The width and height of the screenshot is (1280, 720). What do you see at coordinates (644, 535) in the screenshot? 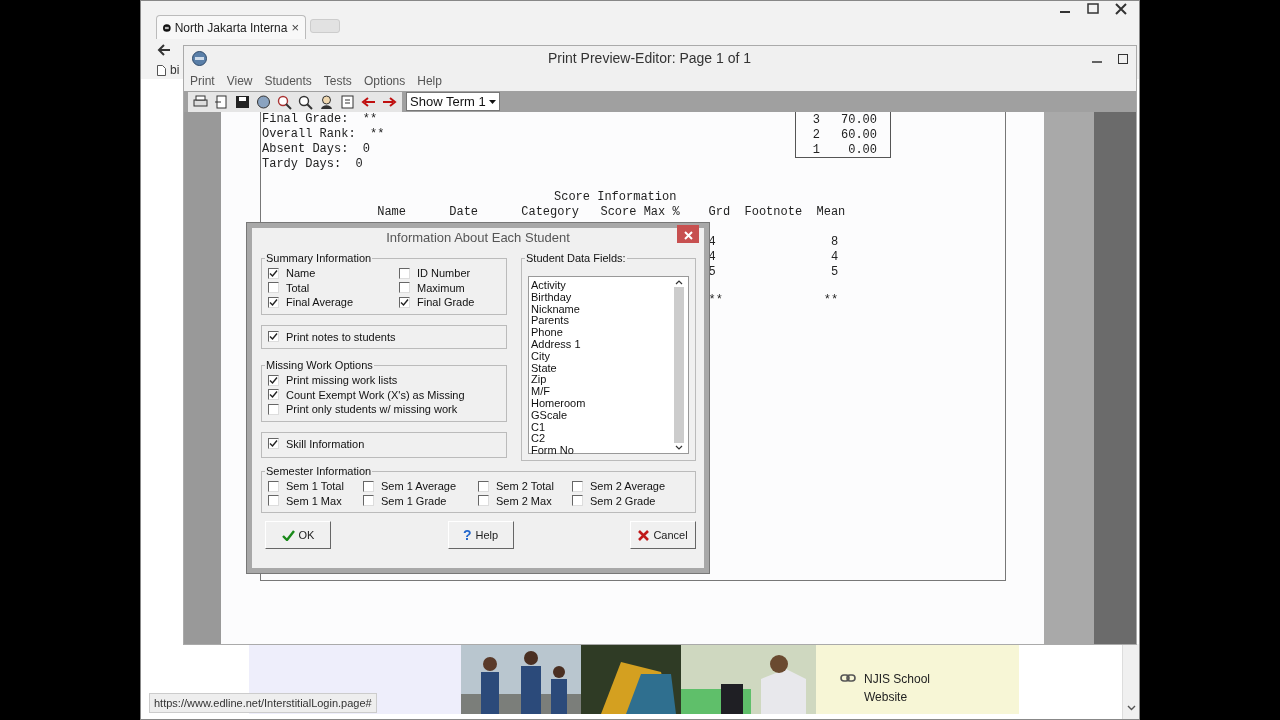
I see `x-icon` at bounding box center [644, 535].